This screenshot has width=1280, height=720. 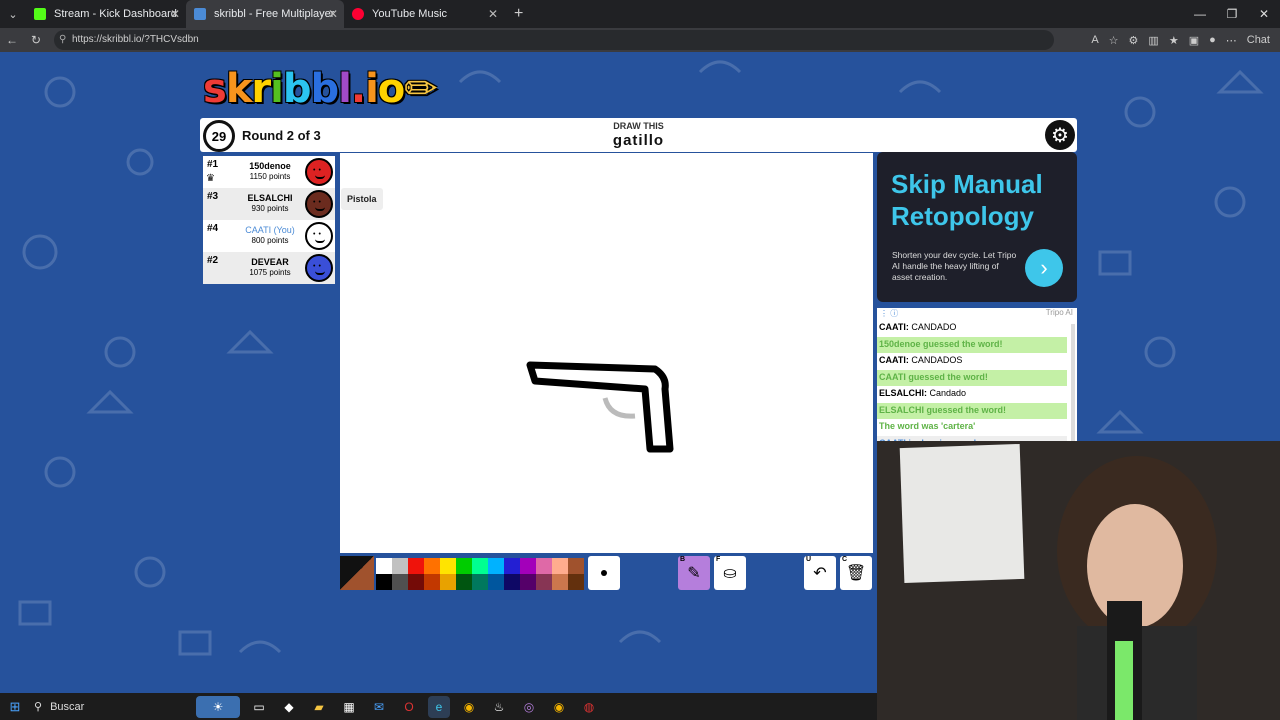 I want to click on taskbar-search: ⚲ Buscar, so click(x=95, y=707).